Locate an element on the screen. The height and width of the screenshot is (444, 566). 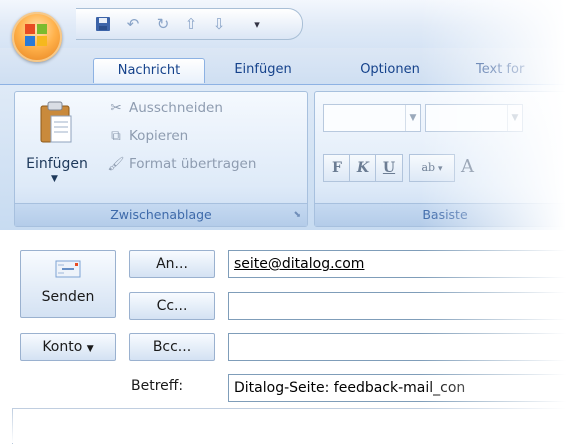
italic-button: K is located at coordinates (363, 168).